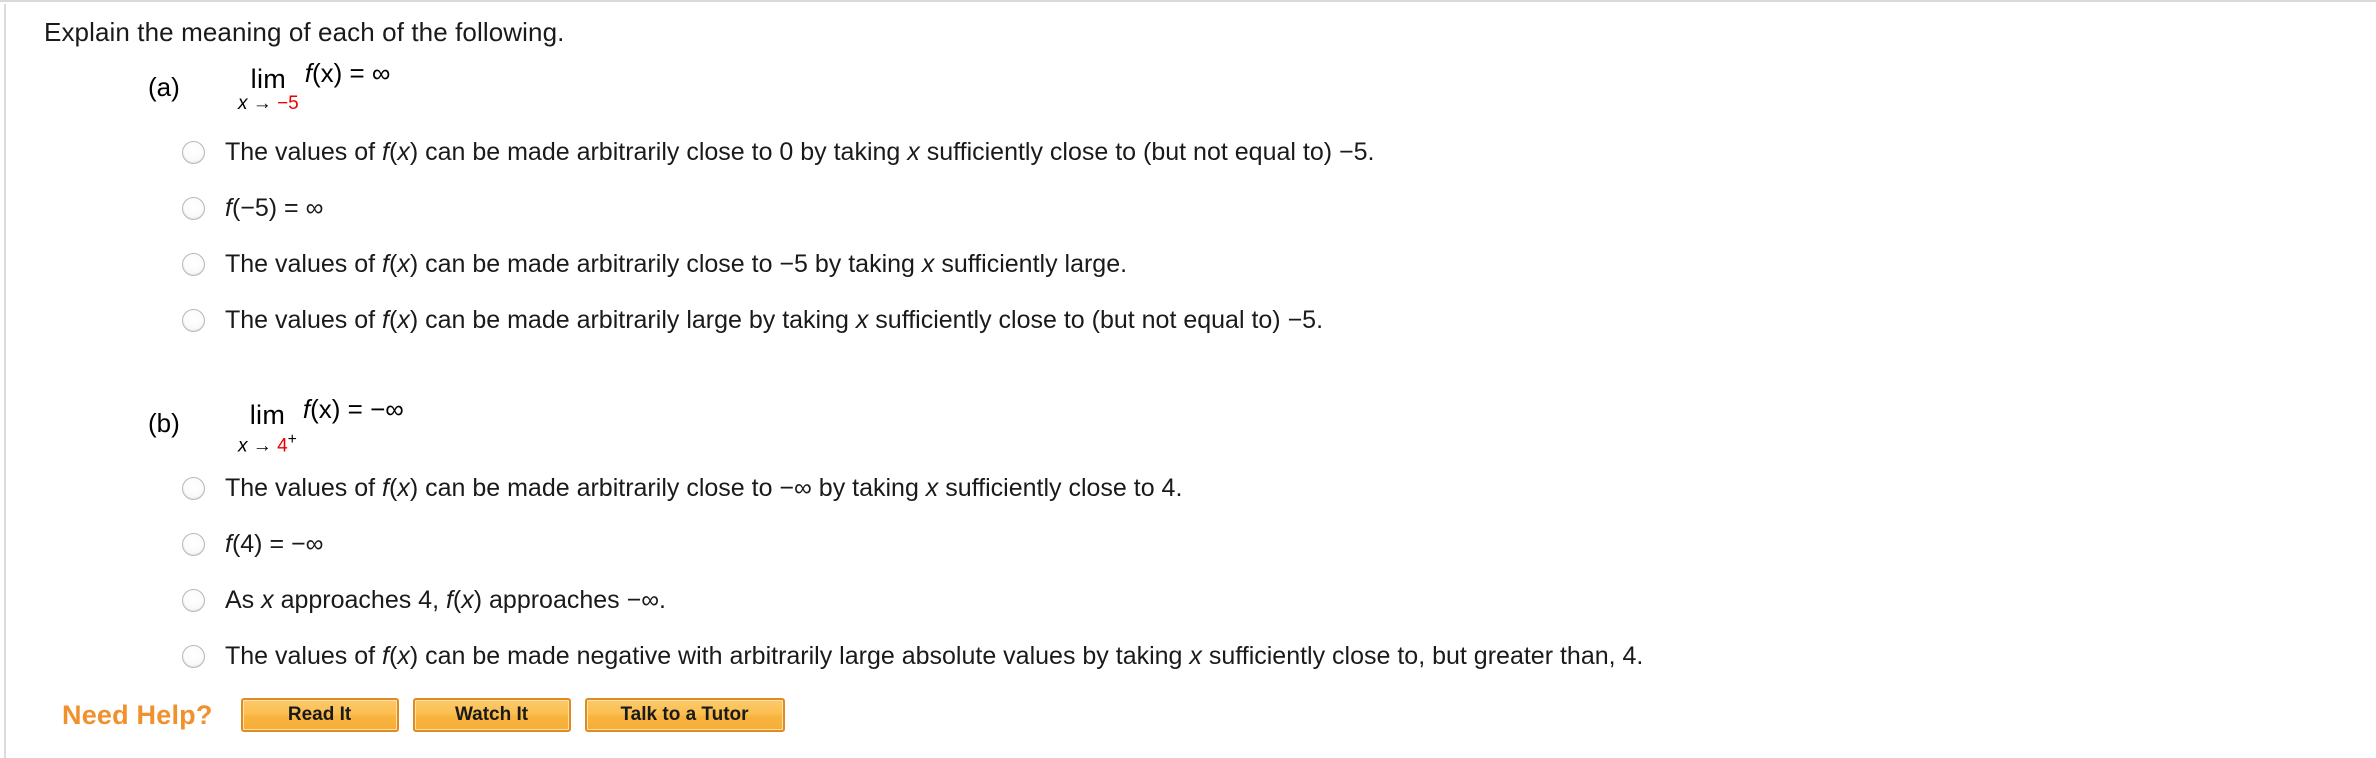  I want to click on part-a-limit-expression: lim x → −5 f(x) = ∞, so click(314, 86).